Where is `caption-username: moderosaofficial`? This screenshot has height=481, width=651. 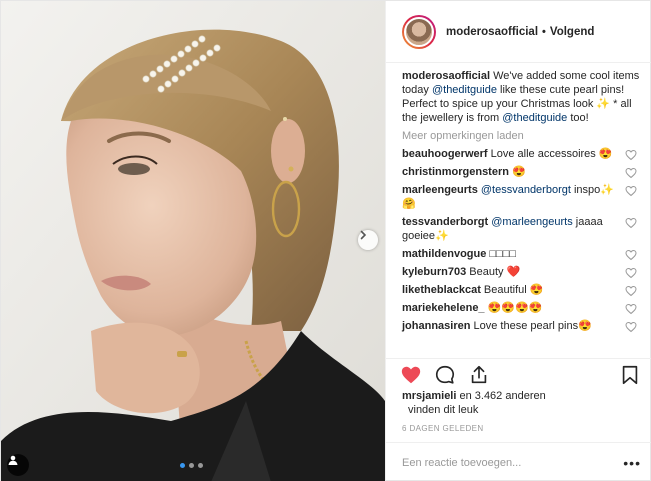 caption-username: moderosaofficial is located at coordinates (446, 76).